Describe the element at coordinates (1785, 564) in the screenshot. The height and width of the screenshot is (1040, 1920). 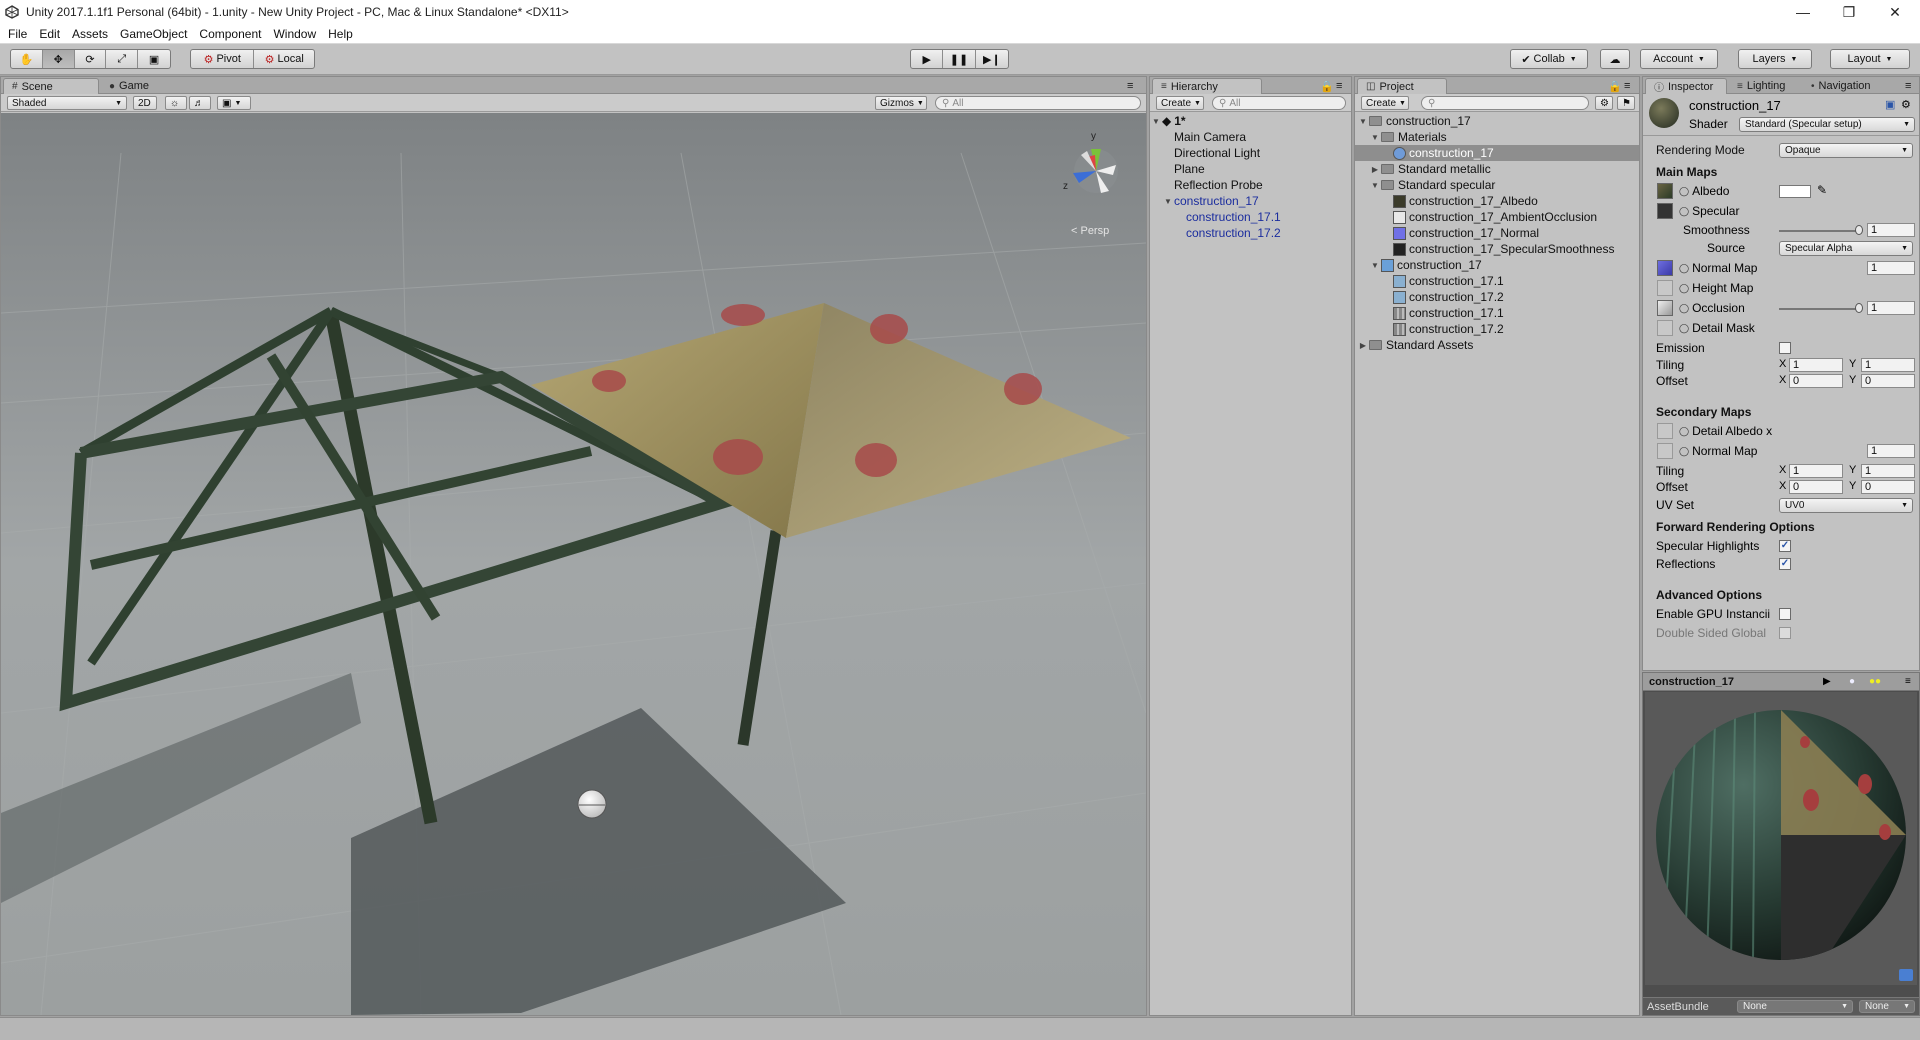
I see `reflections-checkbox: ✓` at that location.